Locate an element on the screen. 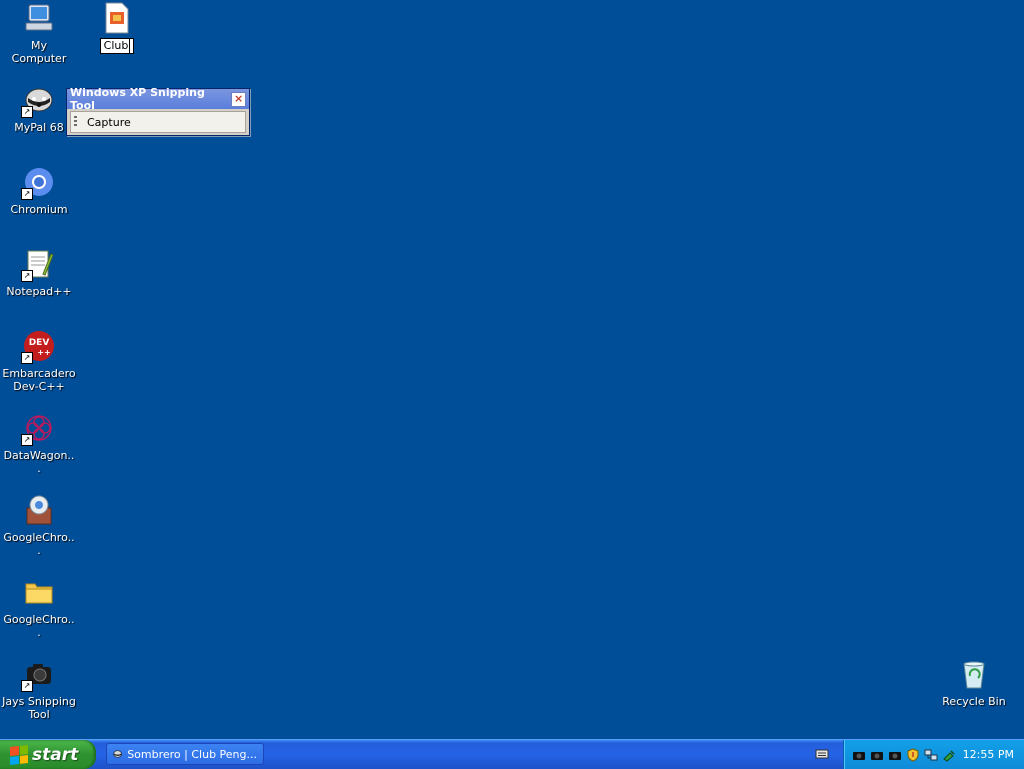 This screenshot has width=1024, height=769. rename-input-value: Club is located at coordinates (116, 45).